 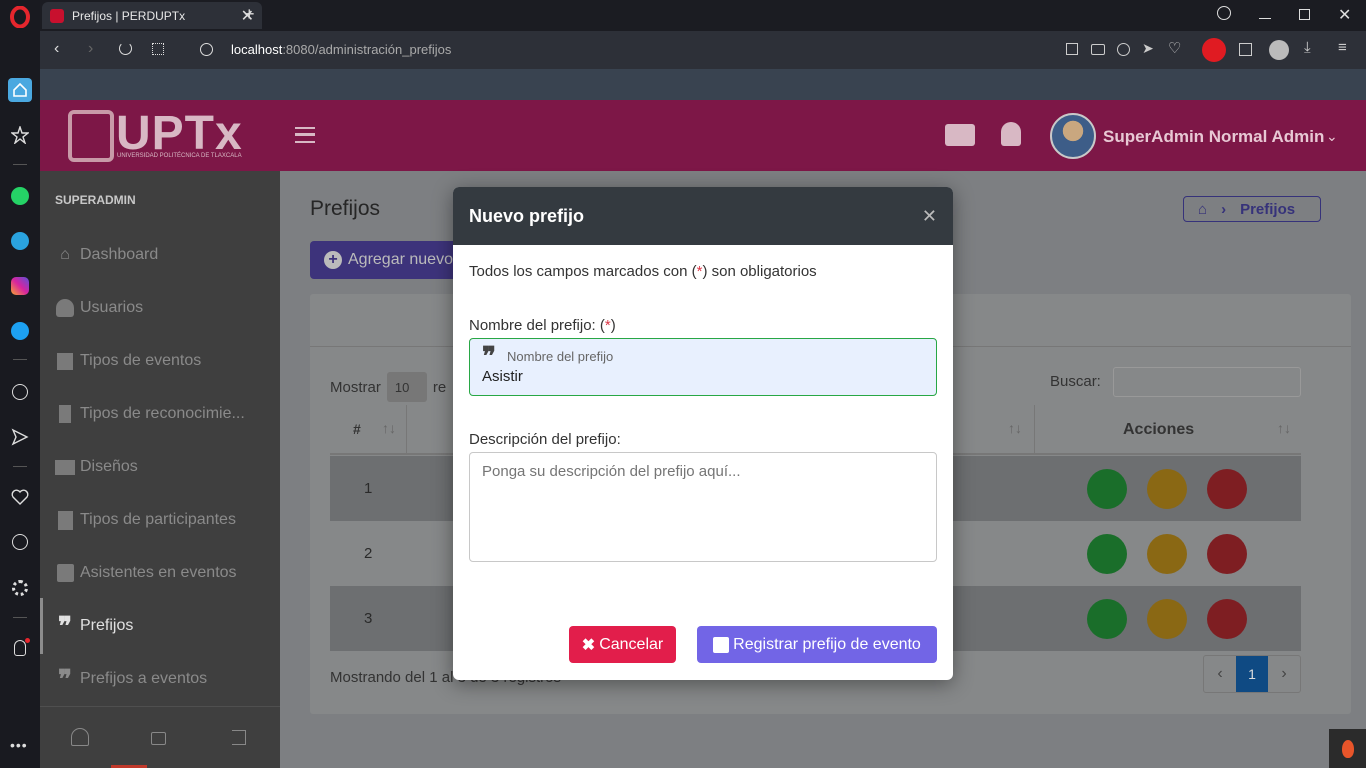 What do you see at coordinates (90, 49) in the screenshot?
I see `forward-icon: ›` at bounding box center [90, 49].